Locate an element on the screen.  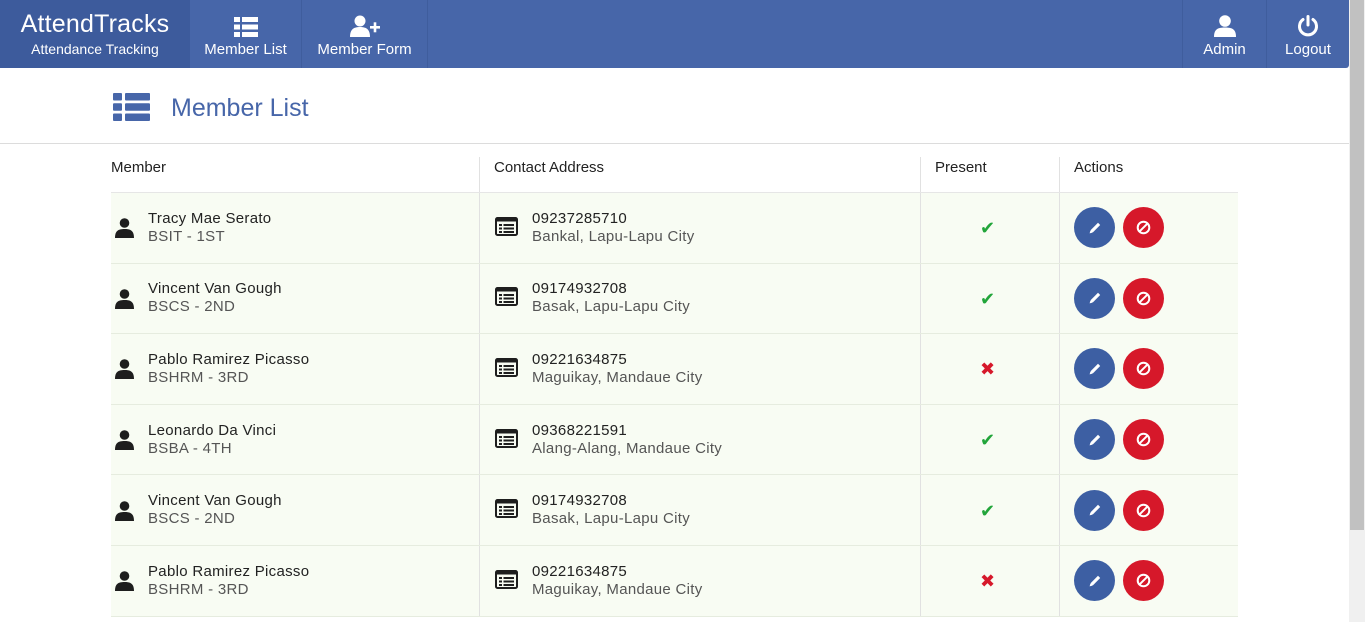
nav-admin: Admin is located at coordinates (1224, 34).